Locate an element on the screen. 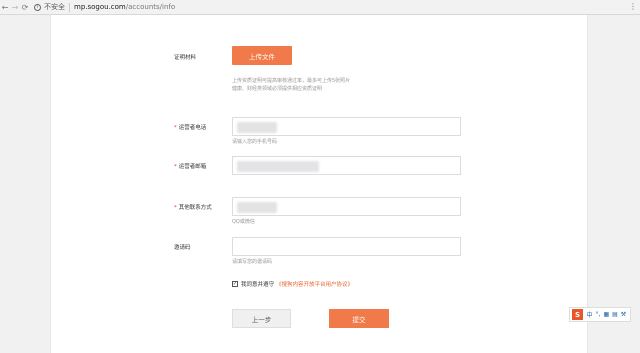 This screenshot has width=640, height=353. other-contact-field is located at coordinates (346, 206).